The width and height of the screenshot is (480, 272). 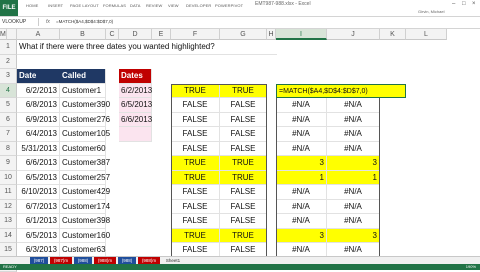 What do you see at coordinates (83, 120) in the screenshot?
I see `table-called-cell: Customer276` at bounding box center [83, 120].